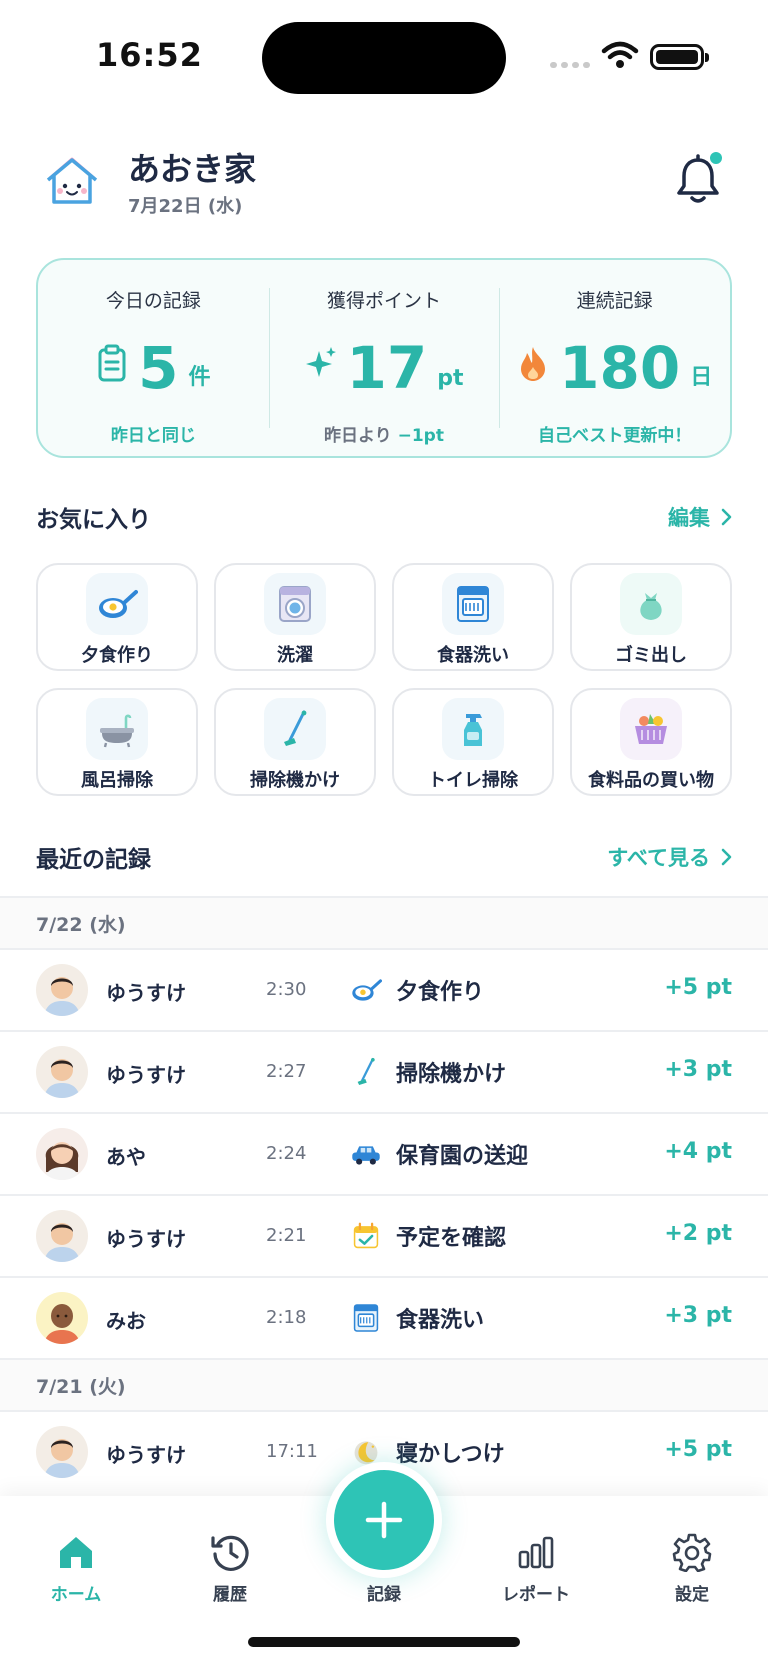 Image resolution: width=768 pixels, height=1665 pixels. What do you see at coordinates (62, 1318) in the screenshot?
I see `avatar-mio` at bounding box center [62, 1318].